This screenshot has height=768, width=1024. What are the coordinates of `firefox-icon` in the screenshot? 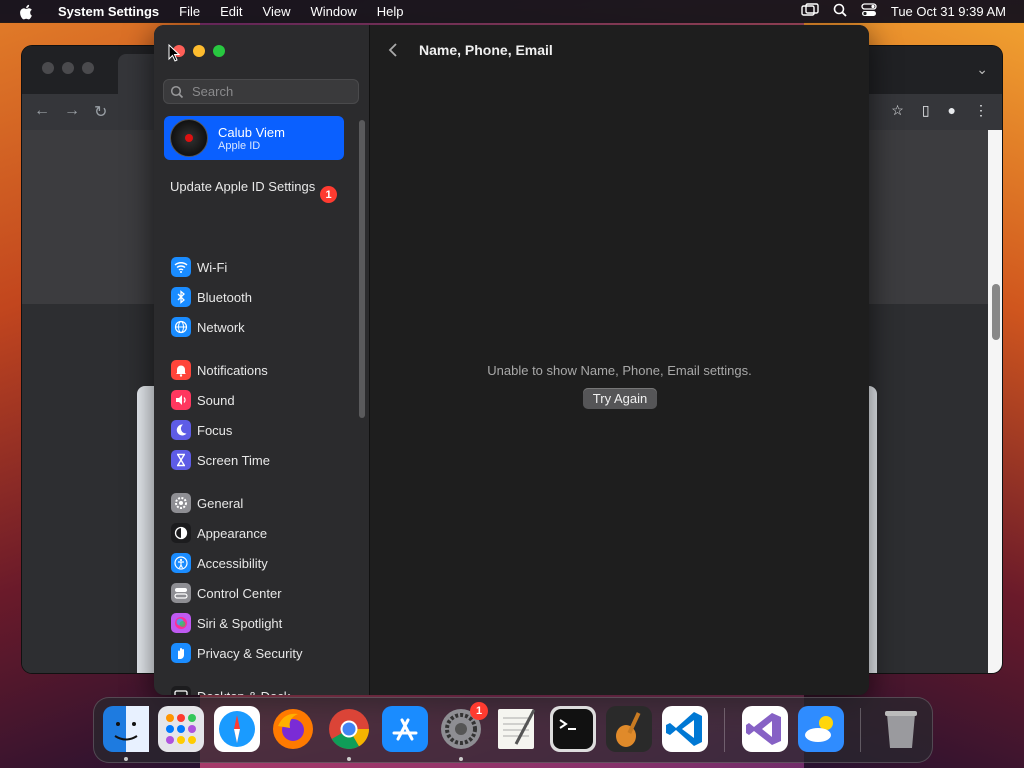 It's located at (293, 729).